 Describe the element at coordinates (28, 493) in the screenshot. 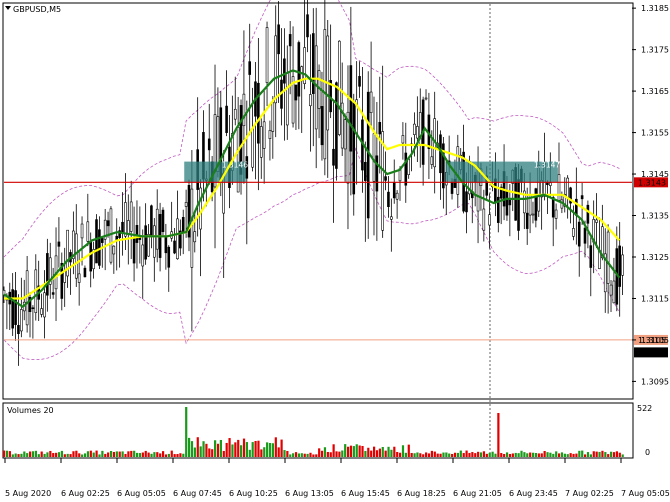

I see `time-tick-label: 5 Aug 2020` at that location.